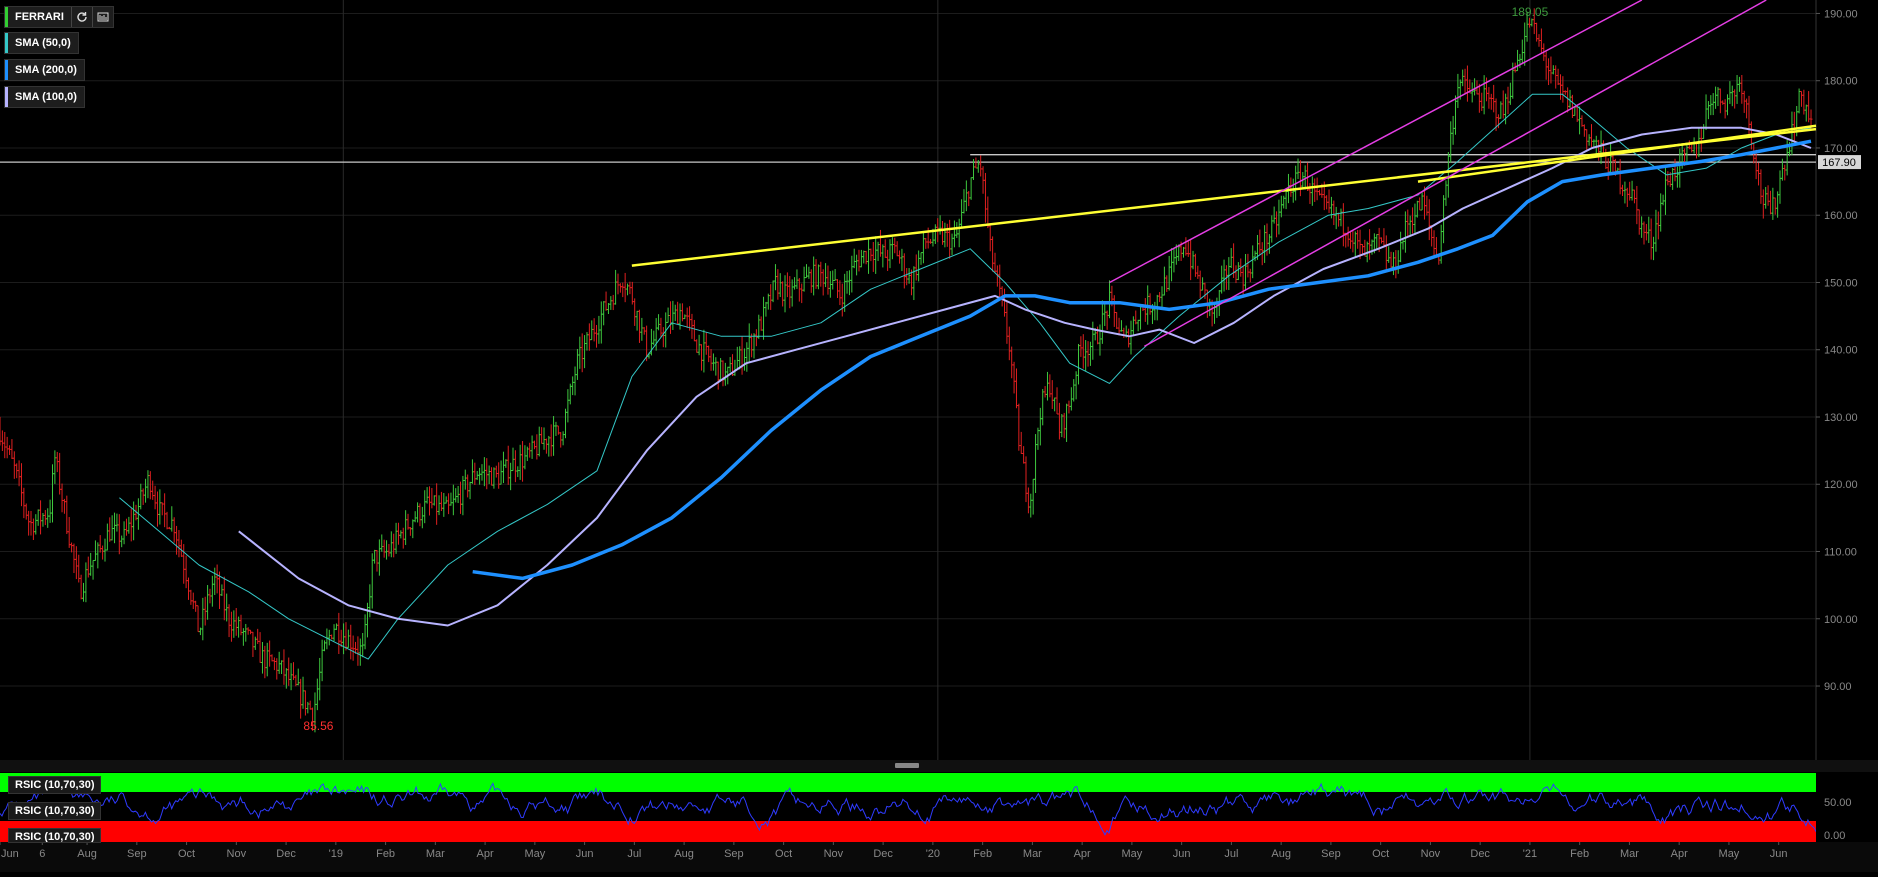 Image resolution: width=1878 pixels, height=877 pixels. I want to click on price-tick-label: 90.00, so click(1838, 687).